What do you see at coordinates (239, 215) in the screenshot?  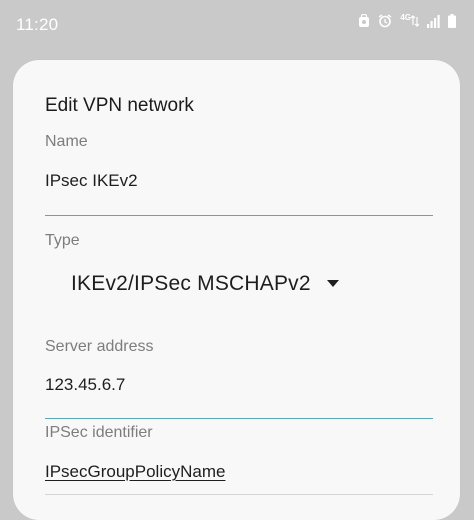 I see `name-field-underline` at bounding box center [239, 215].